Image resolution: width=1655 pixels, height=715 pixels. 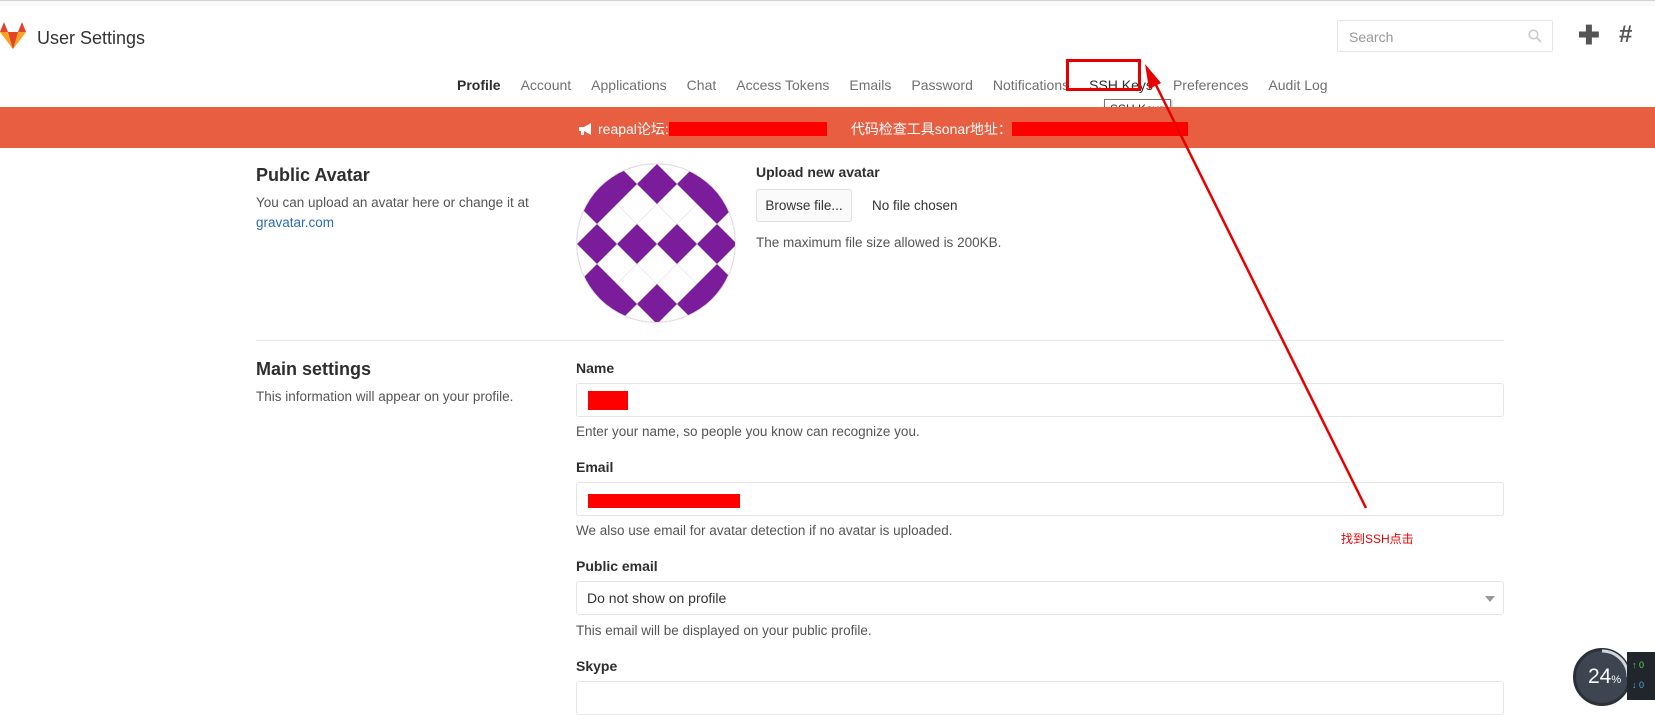 What do you see at coordinates (629, 85) in the screenshot?
I see `tab-applications: Applications` at bounding box center [629, 85].